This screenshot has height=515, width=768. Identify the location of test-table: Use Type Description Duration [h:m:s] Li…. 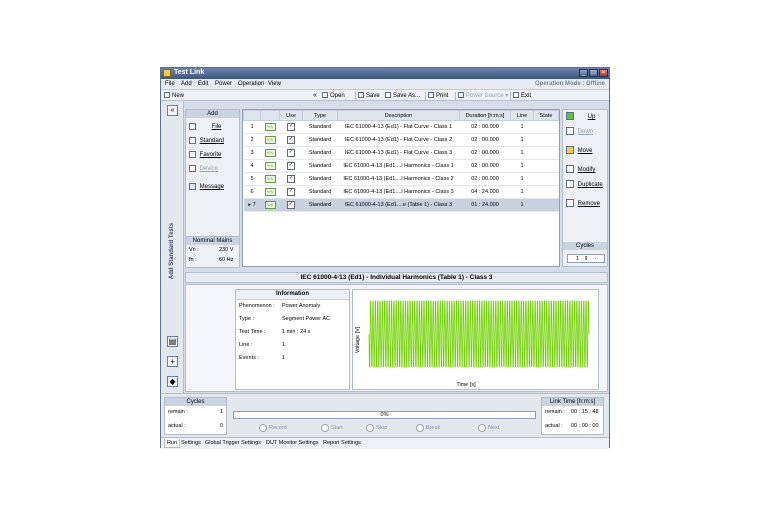
(401, 188).